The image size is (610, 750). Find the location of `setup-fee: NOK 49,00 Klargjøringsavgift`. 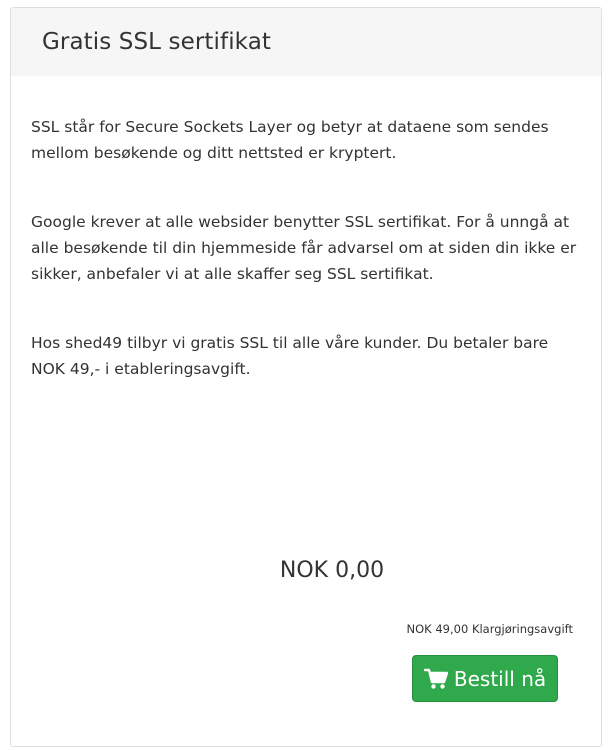

setup-fee: NOK 49,00 Klargjøringsavgift is located at coordinates (489, 629).